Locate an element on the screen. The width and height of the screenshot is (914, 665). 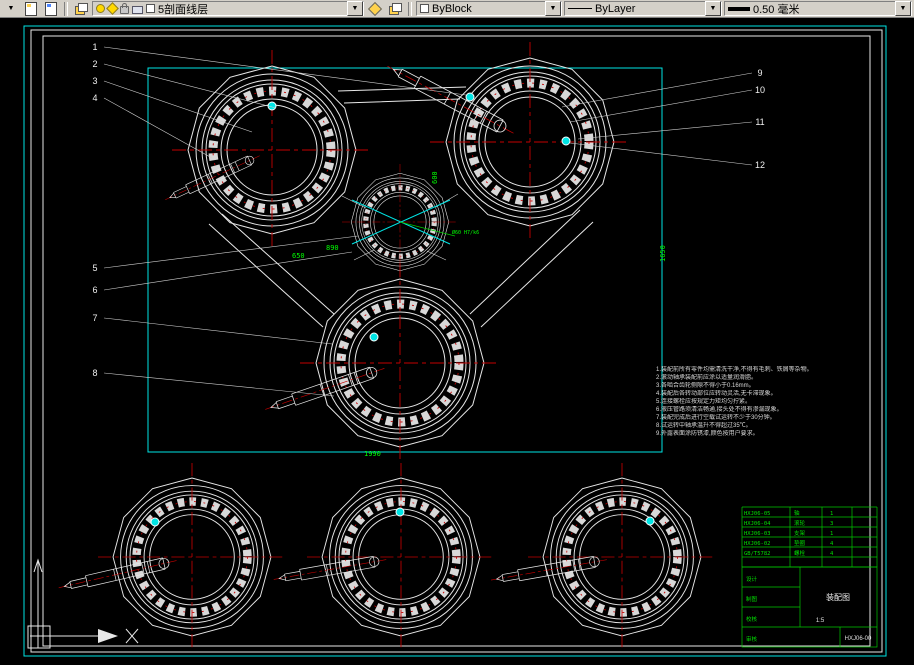
layer-previous-button is located at coordinates (395, 8).